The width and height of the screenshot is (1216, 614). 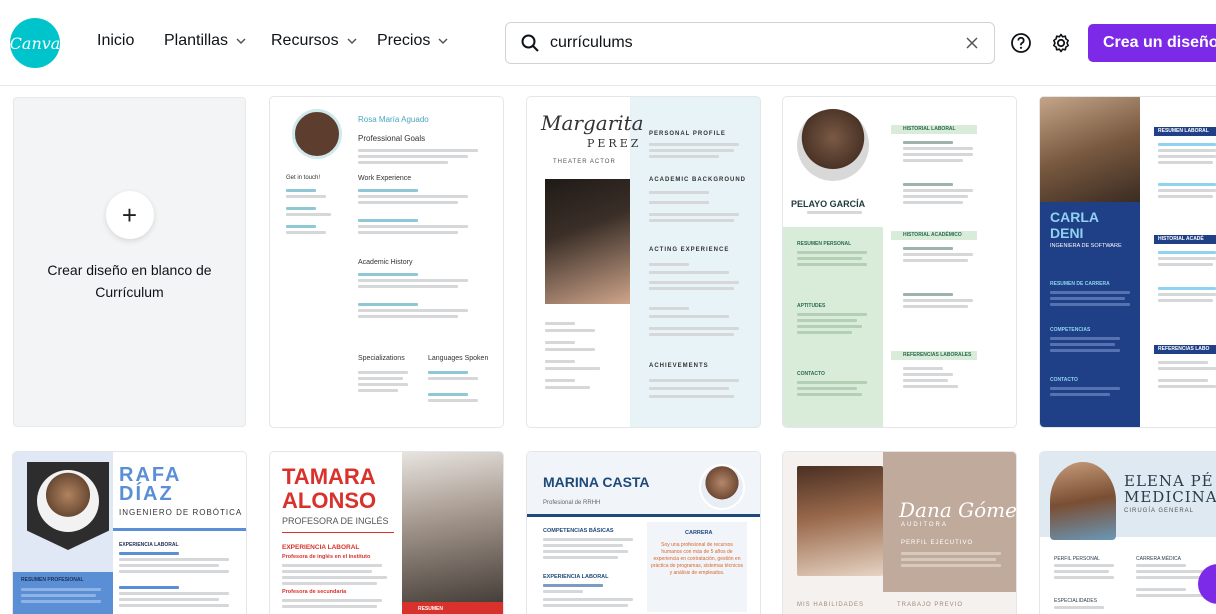 I want to click on nav-pricing: Precios, so click(x=413, y=41).